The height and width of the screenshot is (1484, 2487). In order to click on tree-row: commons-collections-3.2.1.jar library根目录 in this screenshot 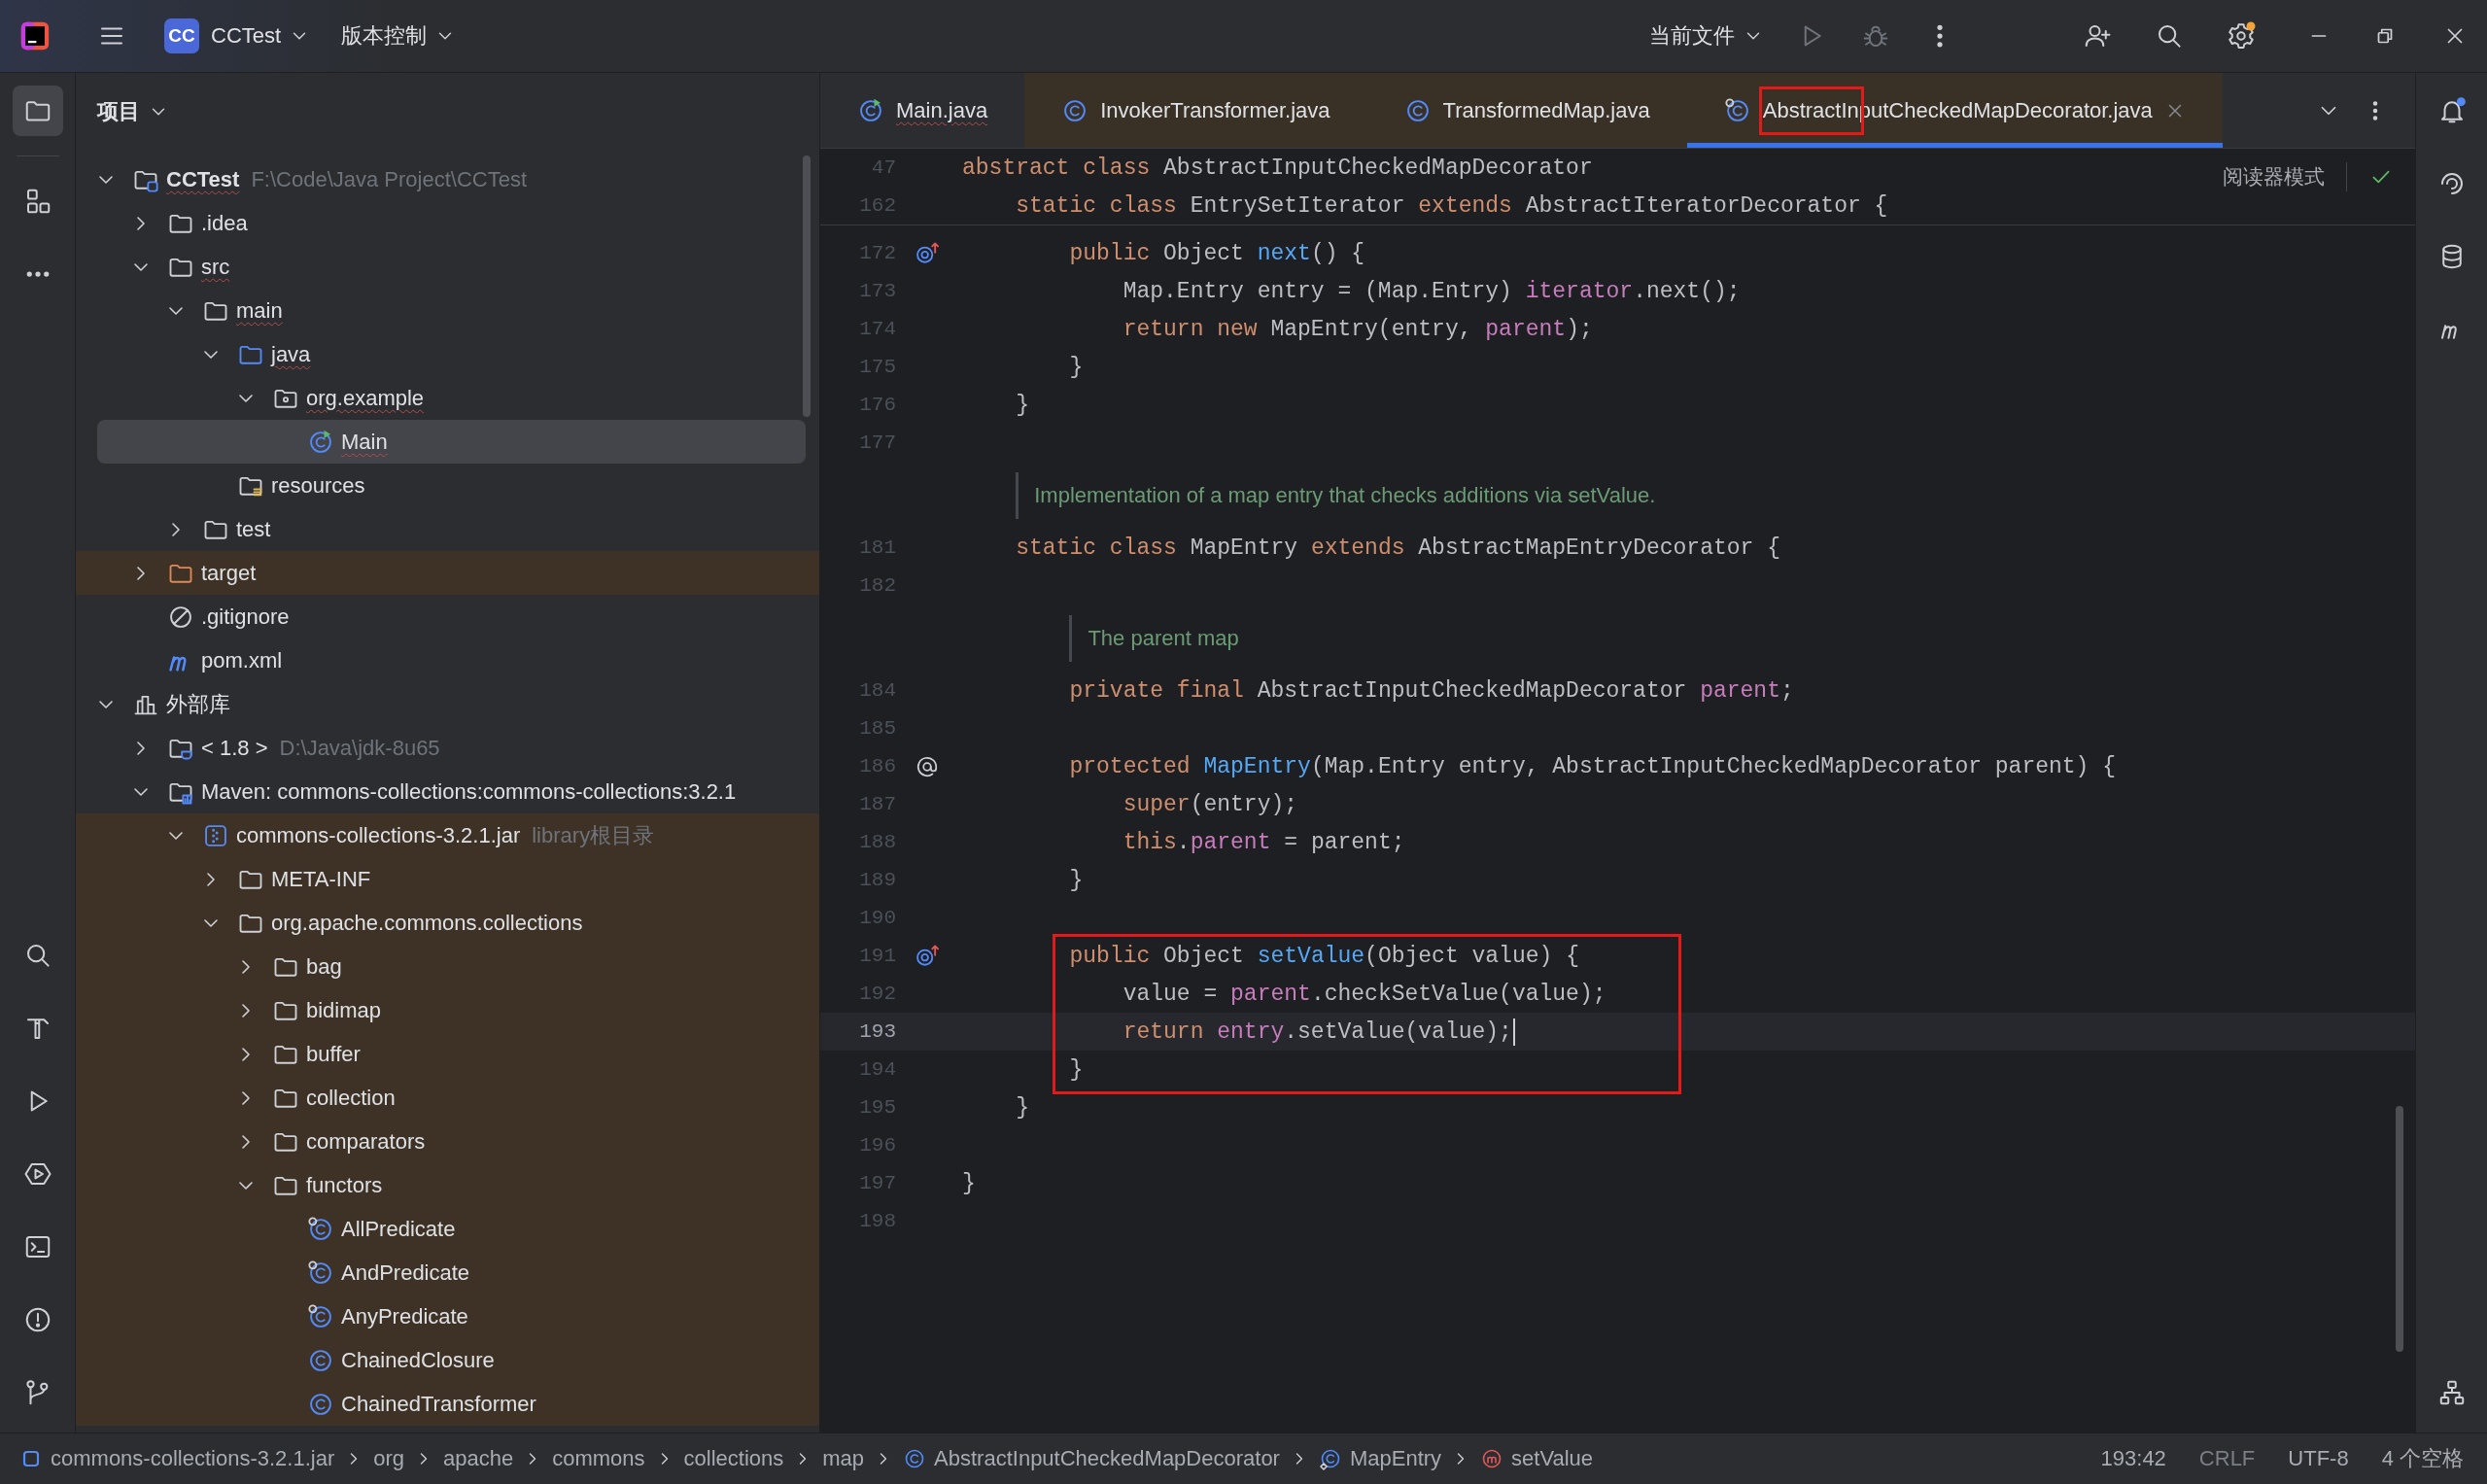, I will do `click(448, 835)`.